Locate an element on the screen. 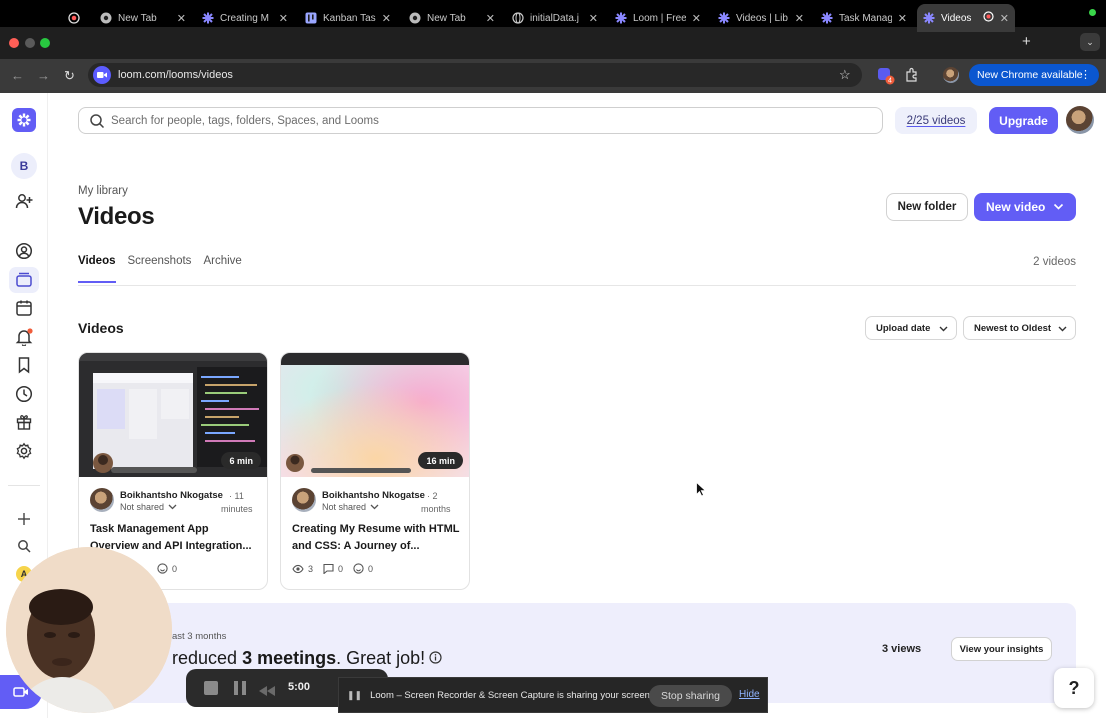  tab-loom-free: Loom | Free ✕ is located at coordinates (658, 18).